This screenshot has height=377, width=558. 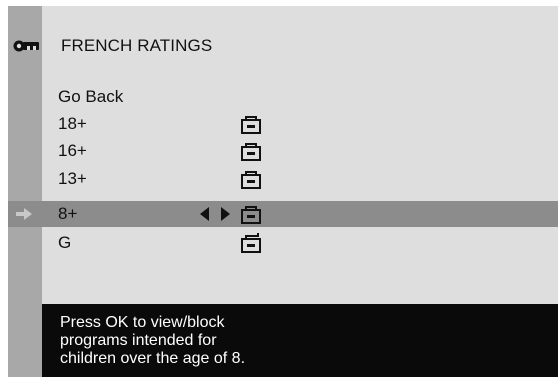 I want to click on right-arrow-icon, so click(x=24, y=214).